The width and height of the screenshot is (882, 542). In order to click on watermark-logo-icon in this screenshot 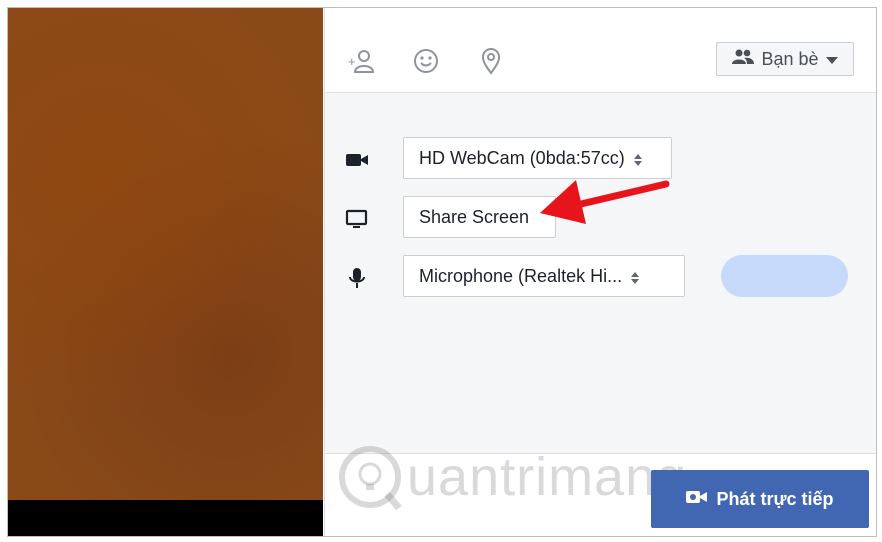, I will do `click(370, 478)`.